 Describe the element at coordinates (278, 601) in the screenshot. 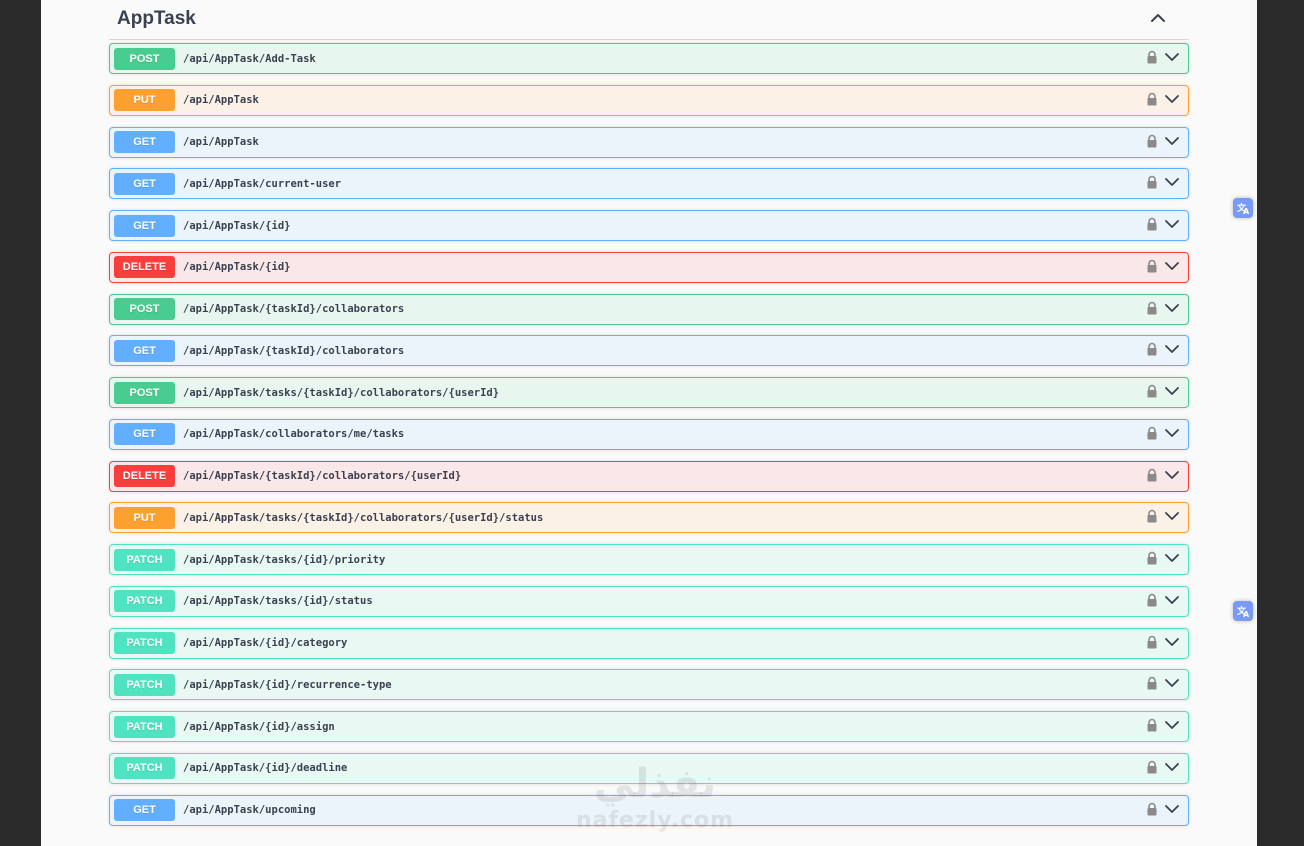

I see `operation-path: /api/AppTask/tasks/{id}/status` at that location.